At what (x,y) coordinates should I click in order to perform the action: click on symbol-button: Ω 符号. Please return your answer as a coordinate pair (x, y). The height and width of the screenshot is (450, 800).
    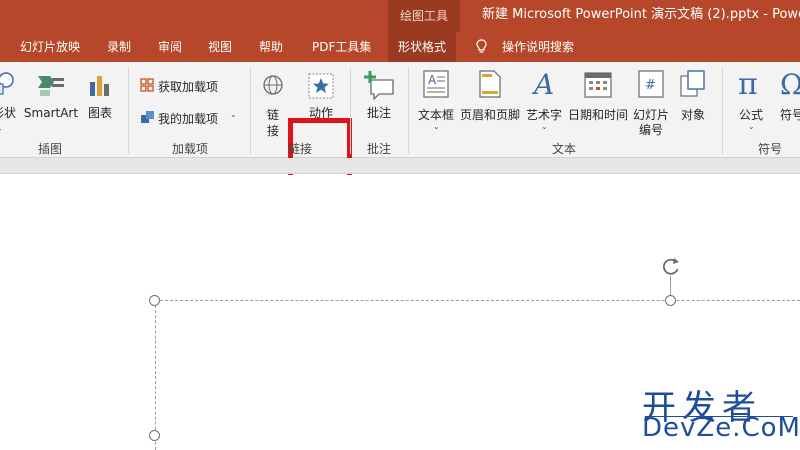
    Looking at the image, I should click on (787, 102).